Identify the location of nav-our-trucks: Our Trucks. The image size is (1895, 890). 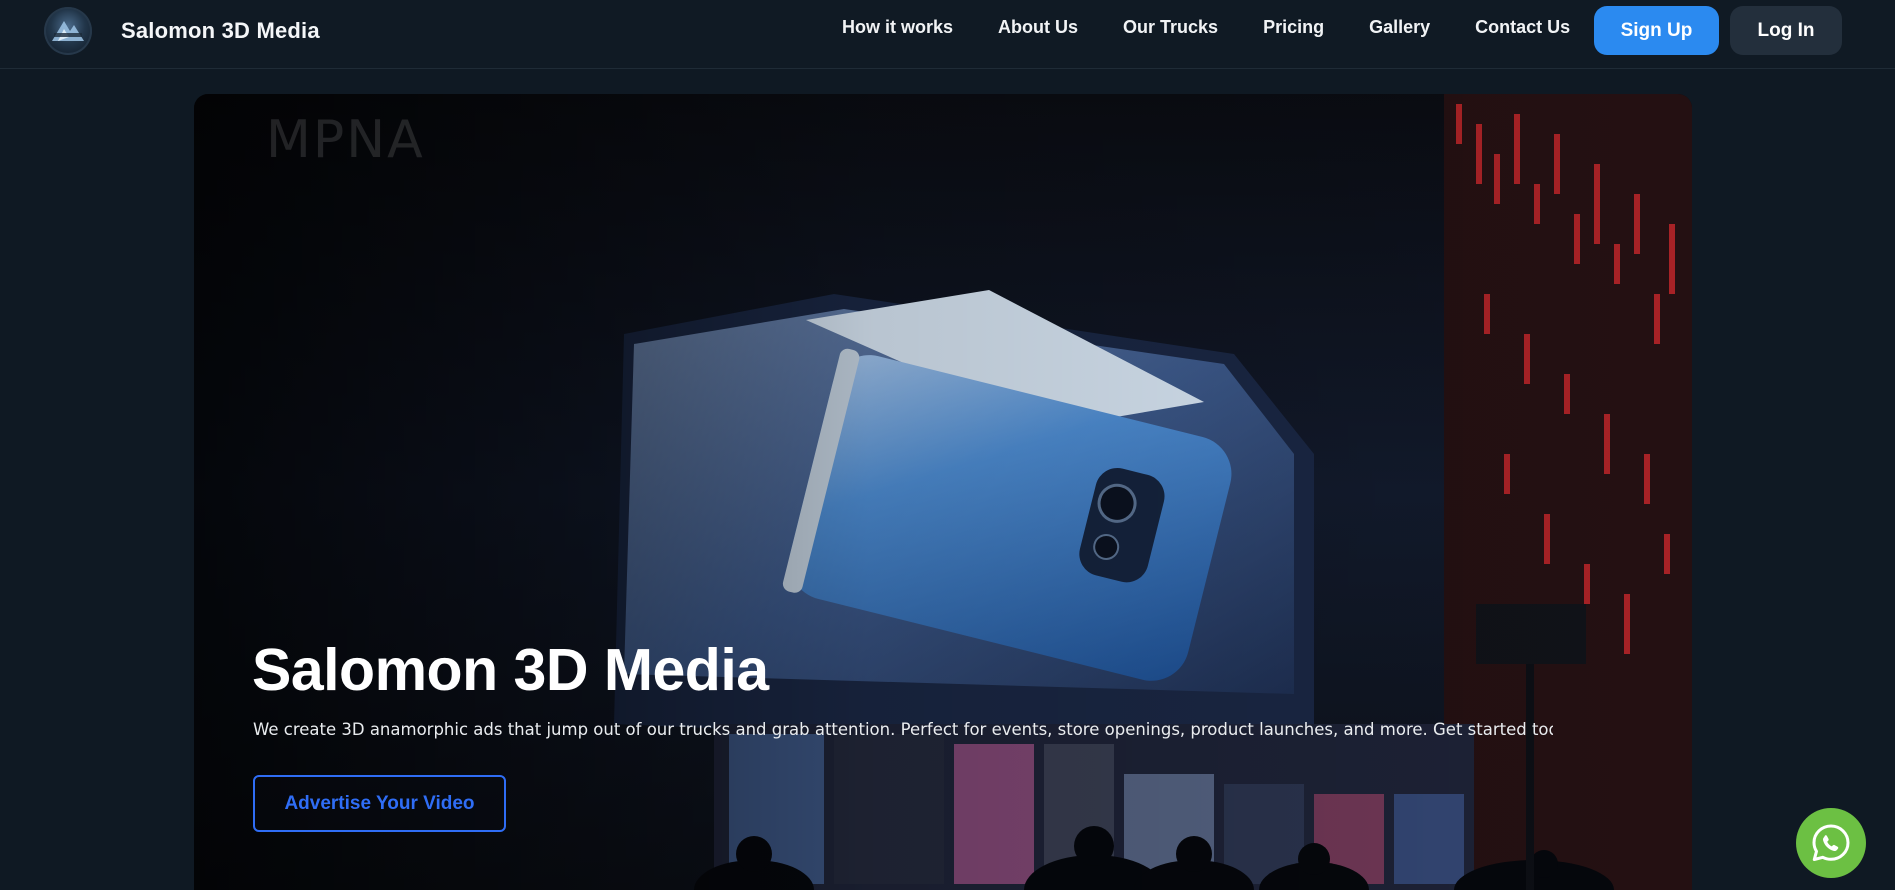
(1170, 27).